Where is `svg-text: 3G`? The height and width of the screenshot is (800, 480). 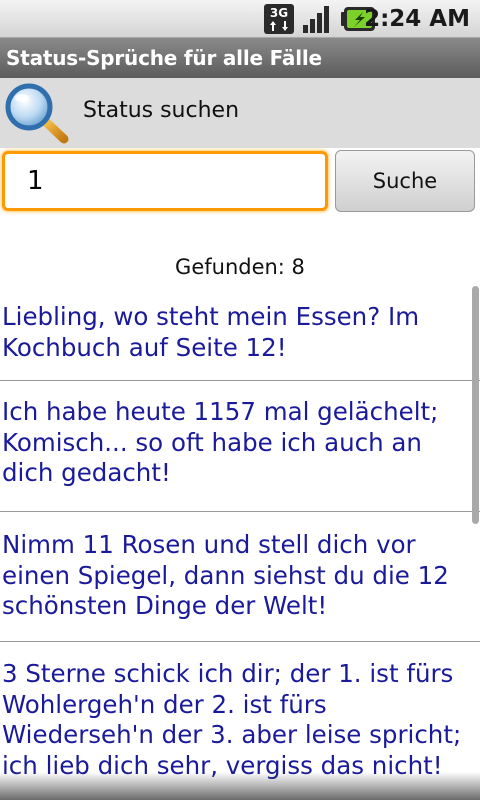 svg-text: 3G is located at coordinates (279, 13).